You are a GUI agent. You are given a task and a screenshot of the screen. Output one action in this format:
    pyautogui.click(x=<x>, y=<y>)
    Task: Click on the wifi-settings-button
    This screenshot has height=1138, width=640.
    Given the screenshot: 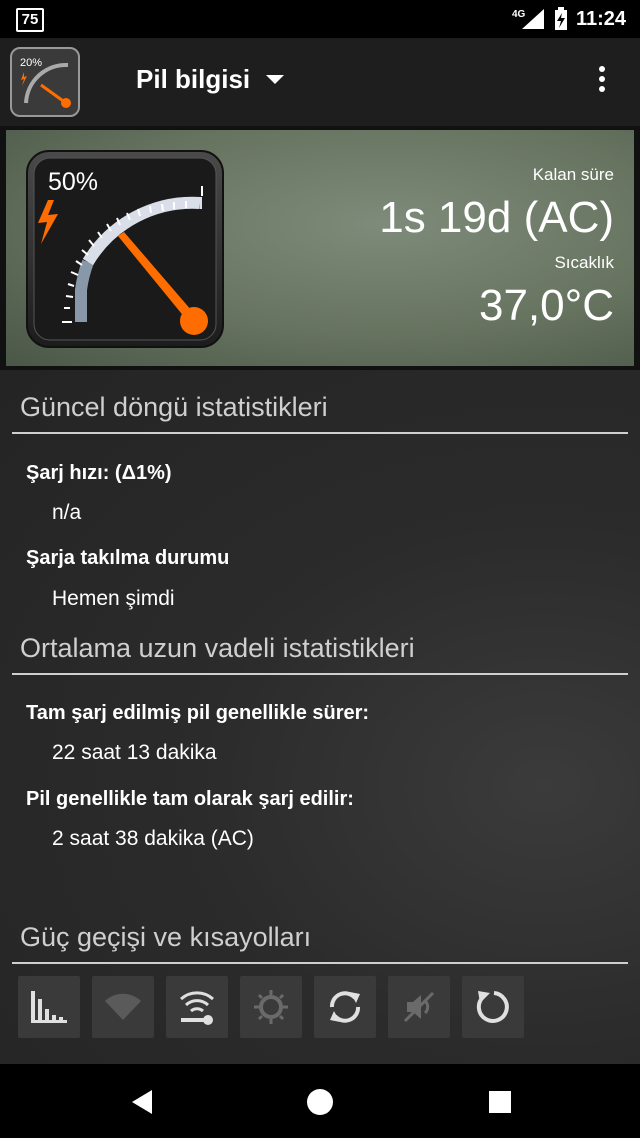 What is the action you would take?
    pyautogui.click(x=197, y=1007)
    